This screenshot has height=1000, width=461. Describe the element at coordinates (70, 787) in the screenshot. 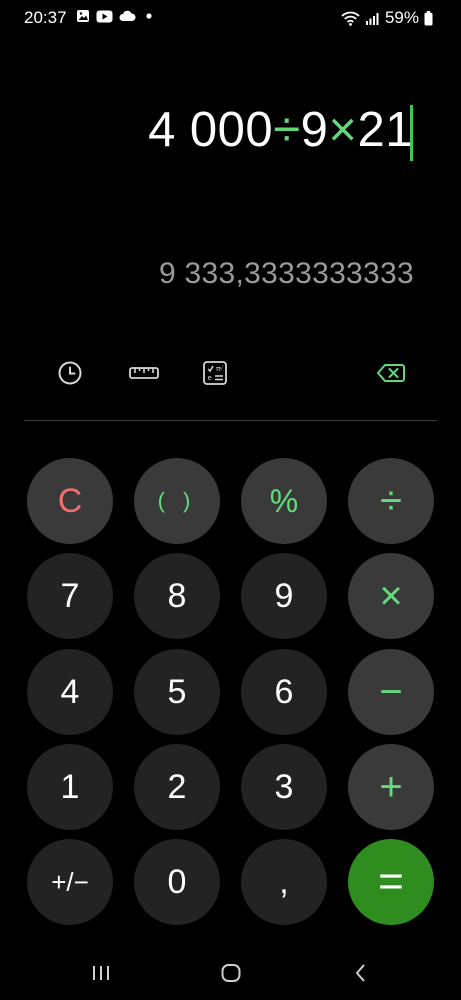

I see `digit-1-button: 1` at that location.